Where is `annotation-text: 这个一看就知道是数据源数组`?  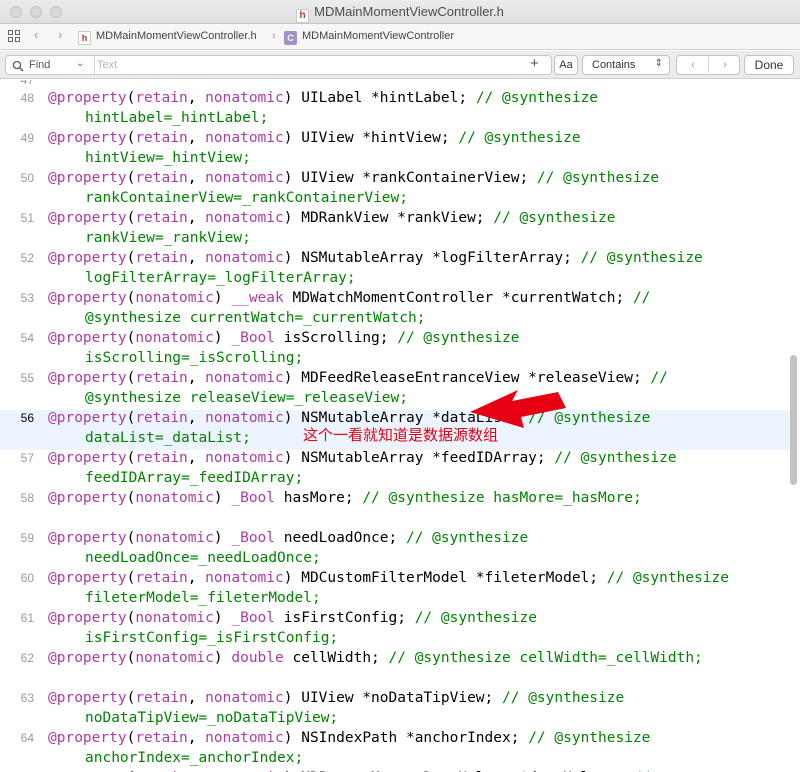 annotation-text: 这个一看就知道是数据源数组 is located at coordinates (401, 435).